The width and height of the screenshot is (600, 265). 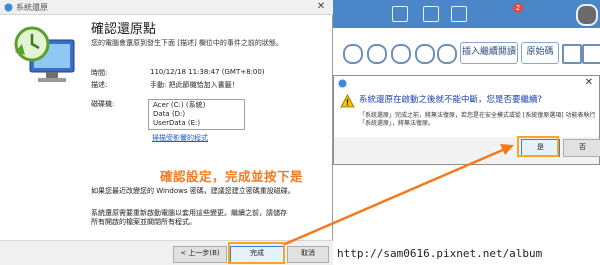 I want to click on watermark-text: http://sam0616.pixnet.net/album, so click(x=440, y=253).